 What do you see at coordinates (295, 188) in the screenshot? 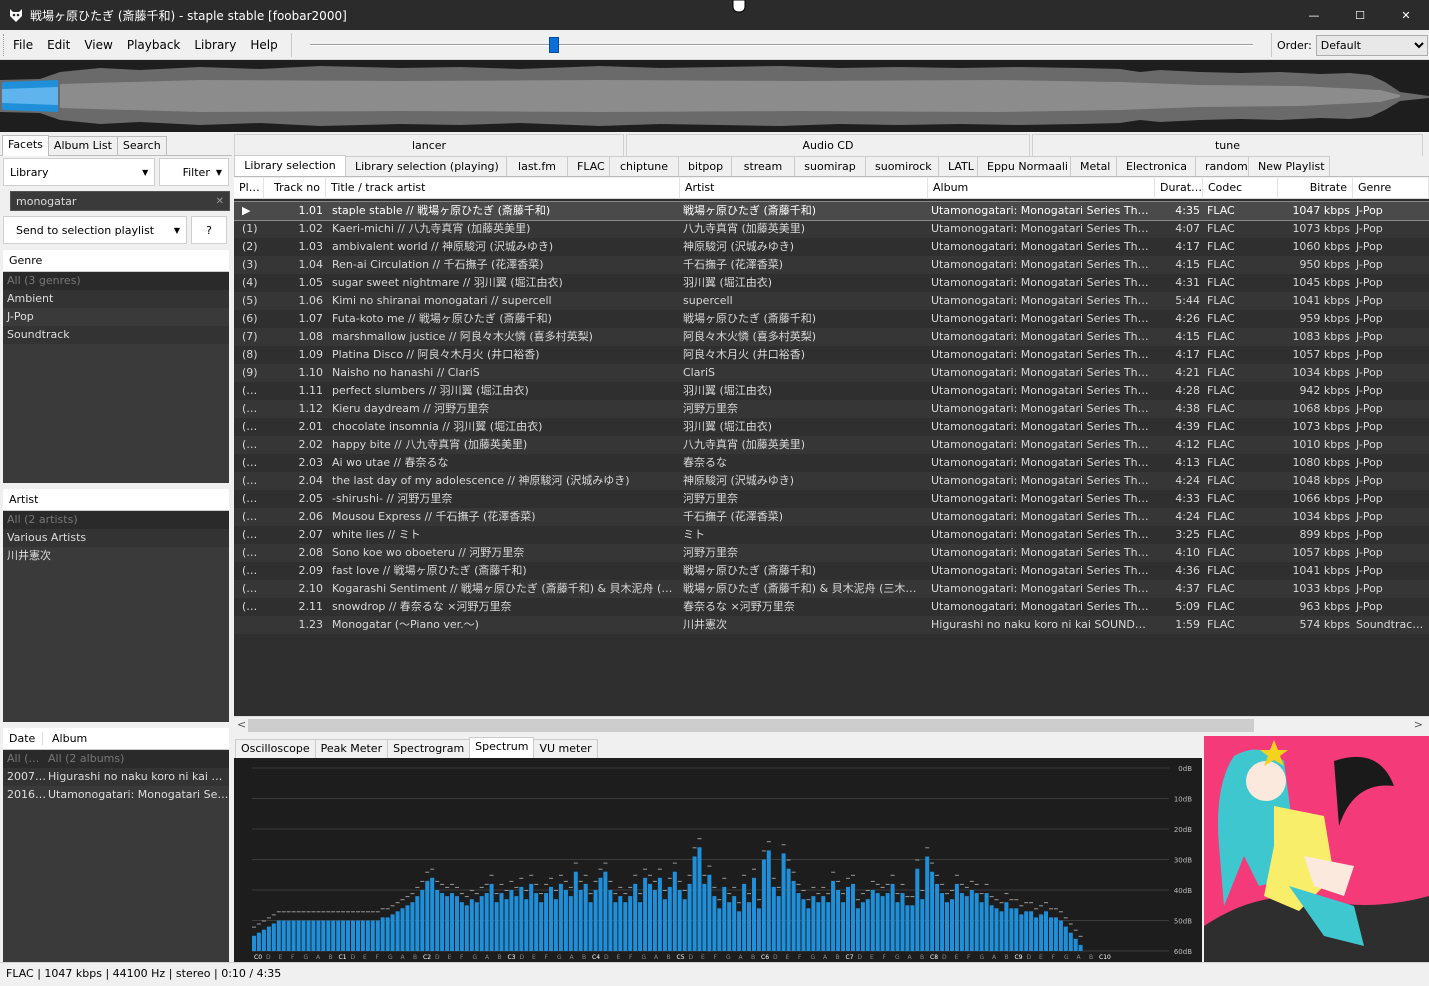
I see `column-track-no: Track no` at bounding box center [295, 188].